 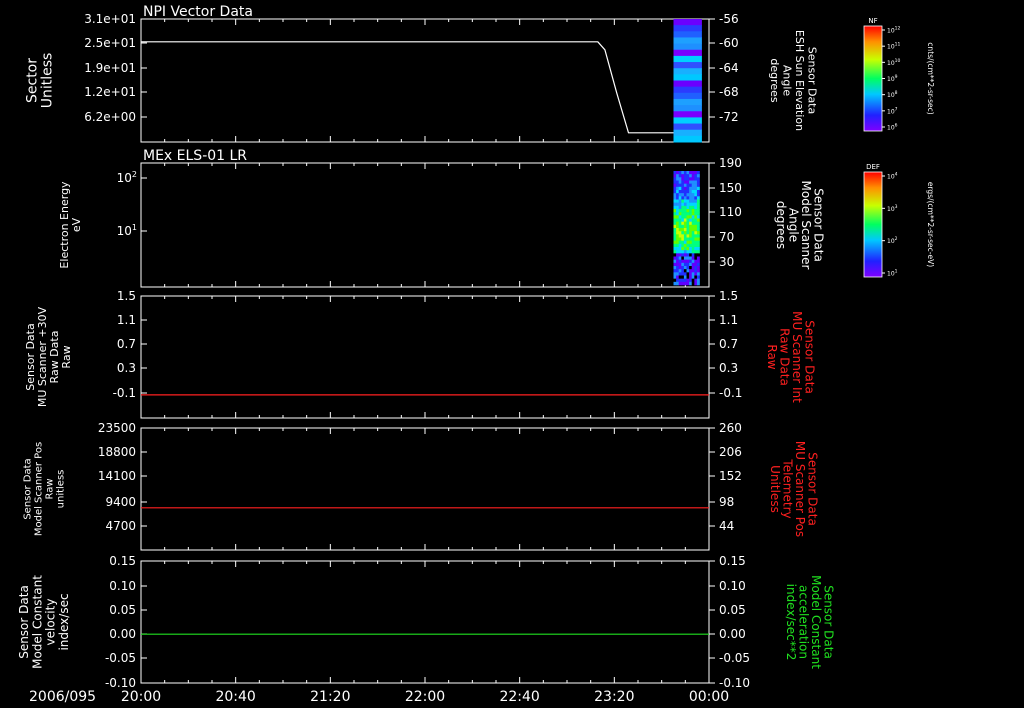 What do you see at coordinates (892, 176) in the screenshot?
I see `colorbar-tick-label: 104` at bounding box center [892, 176].